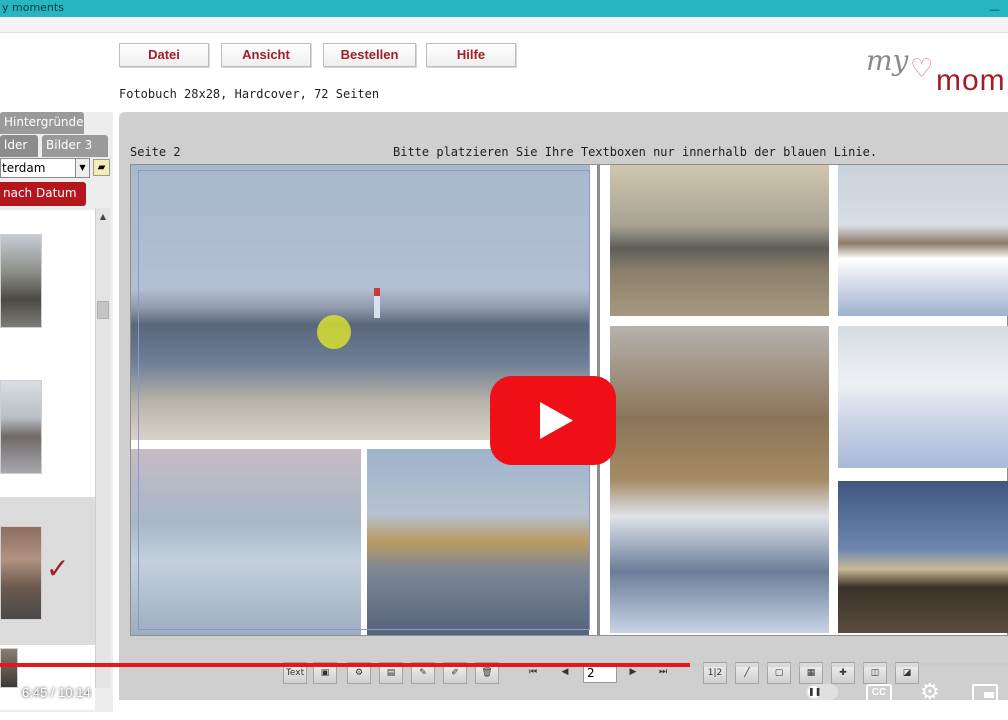 The image size is (1008, 720). What do you see at coordinates (471, 55) in the screenshot?
I see `menu-hilfe: Hilfe` at bounding box center [471, 55].